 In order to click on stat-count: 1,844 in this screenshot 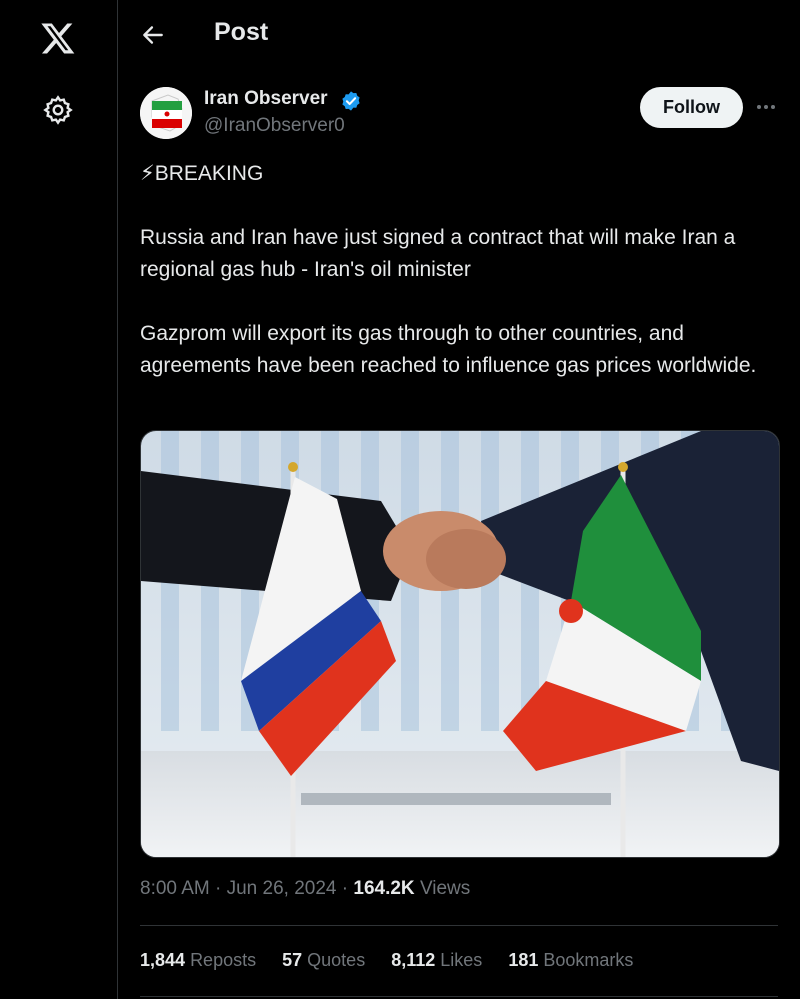, I will do `click(163, 960)`.